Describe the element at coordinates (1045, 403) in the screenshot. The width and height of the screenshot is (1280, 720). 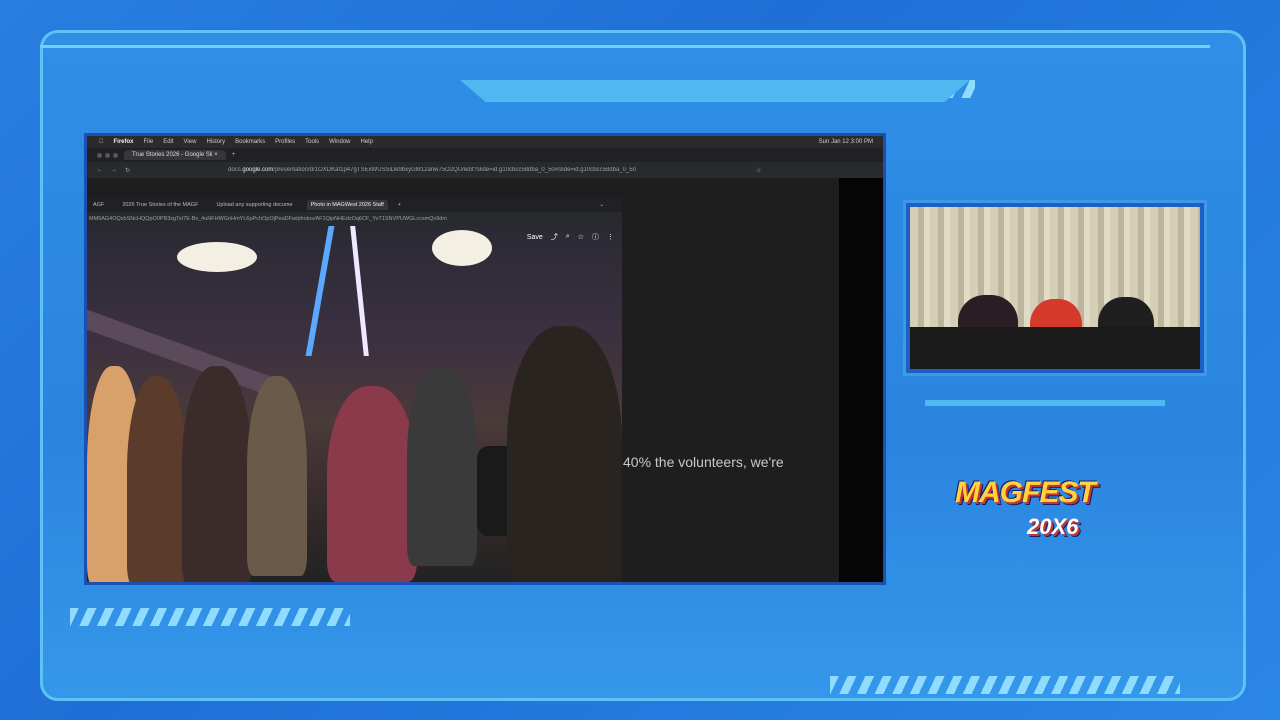
I see `right-panel-line` at that location.